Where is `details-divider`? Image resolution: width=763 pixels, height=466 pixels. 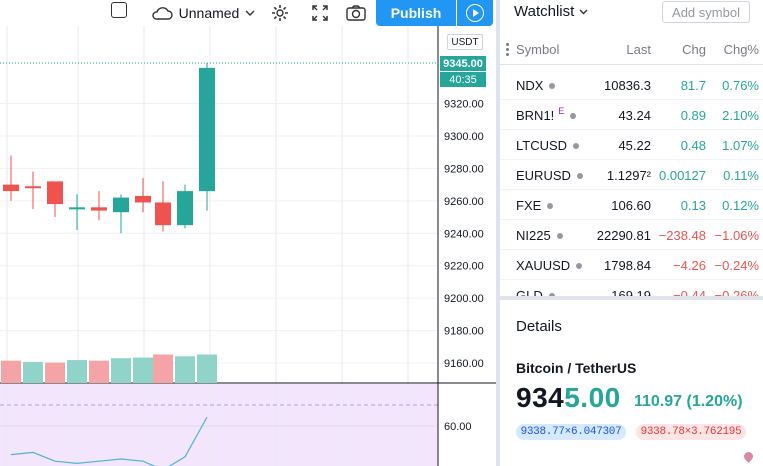 details-divider is located at coordinates (631, 298).